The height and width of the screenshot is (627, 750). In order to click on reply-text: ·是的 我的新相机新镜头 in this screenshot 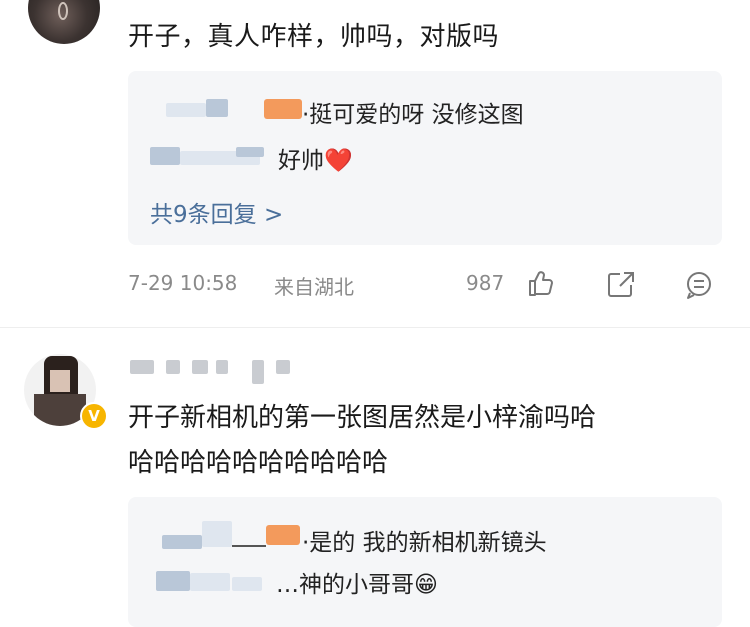, I will do `click(424, 543)`.